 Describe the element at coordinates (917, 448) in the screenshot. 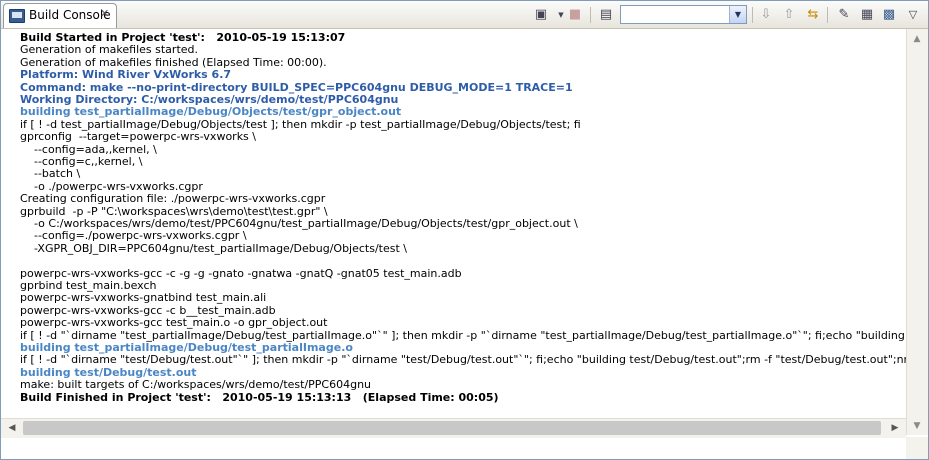

I see `scrollbar-corner` at that location.